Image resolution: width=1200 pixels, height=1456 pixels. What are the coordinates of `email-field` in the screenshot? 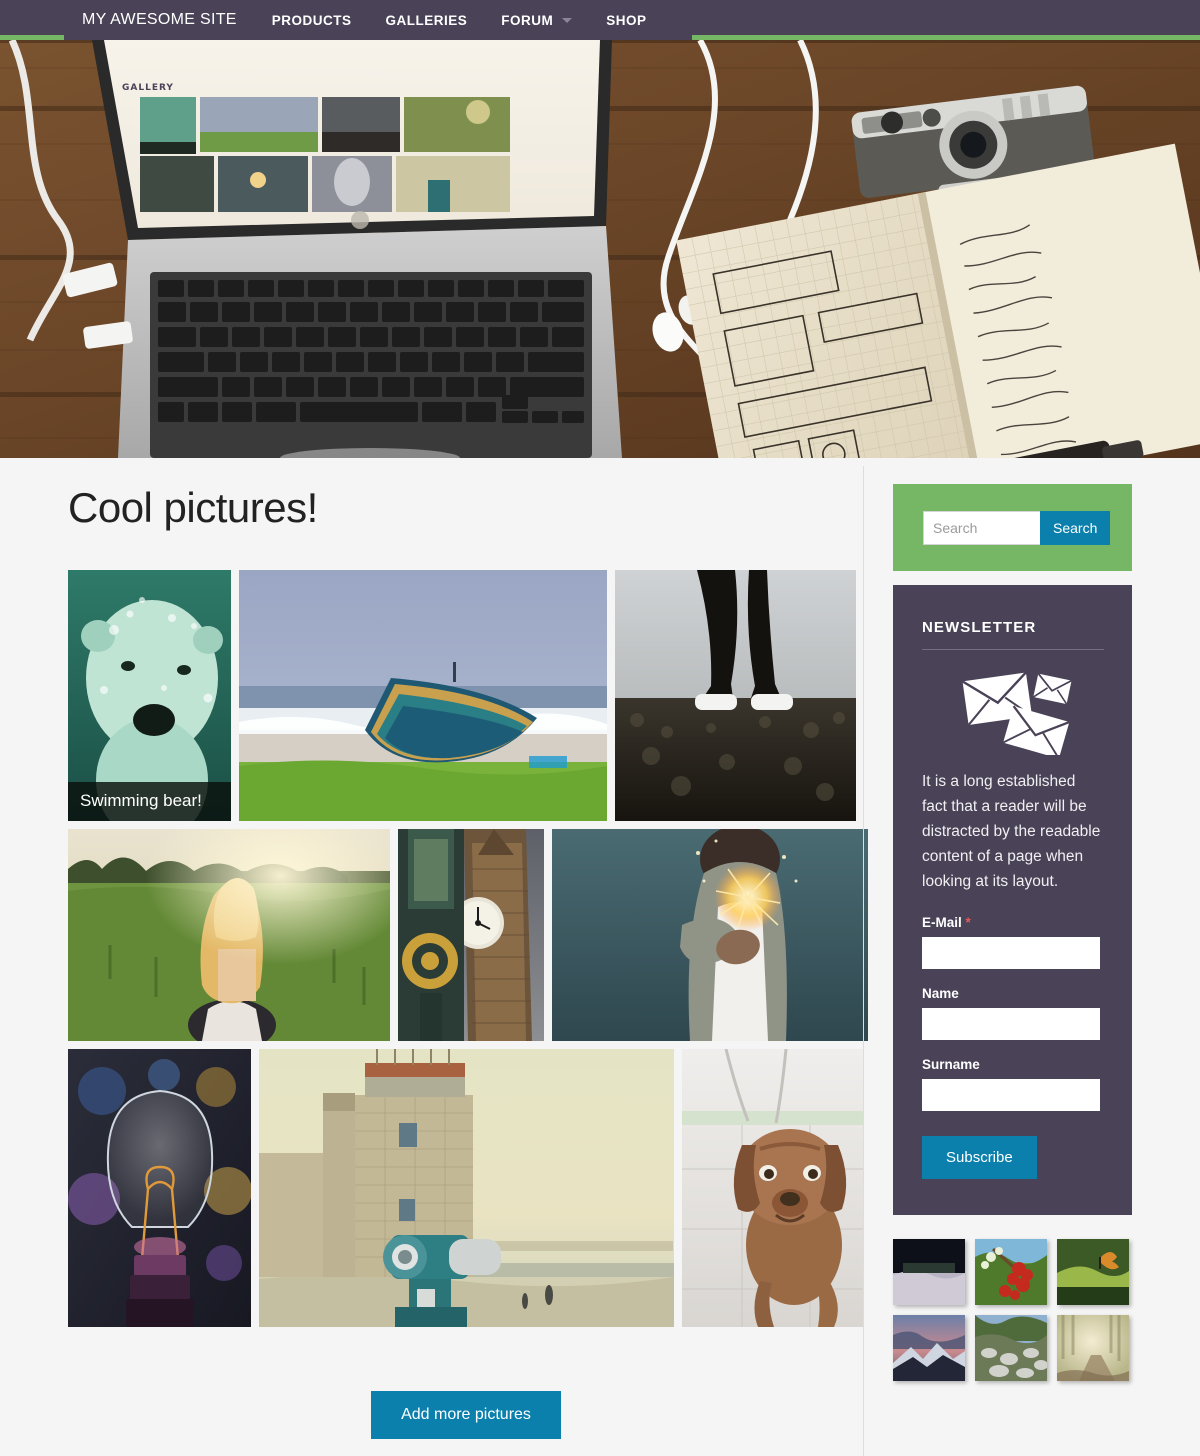 It's located at (1011, 953).